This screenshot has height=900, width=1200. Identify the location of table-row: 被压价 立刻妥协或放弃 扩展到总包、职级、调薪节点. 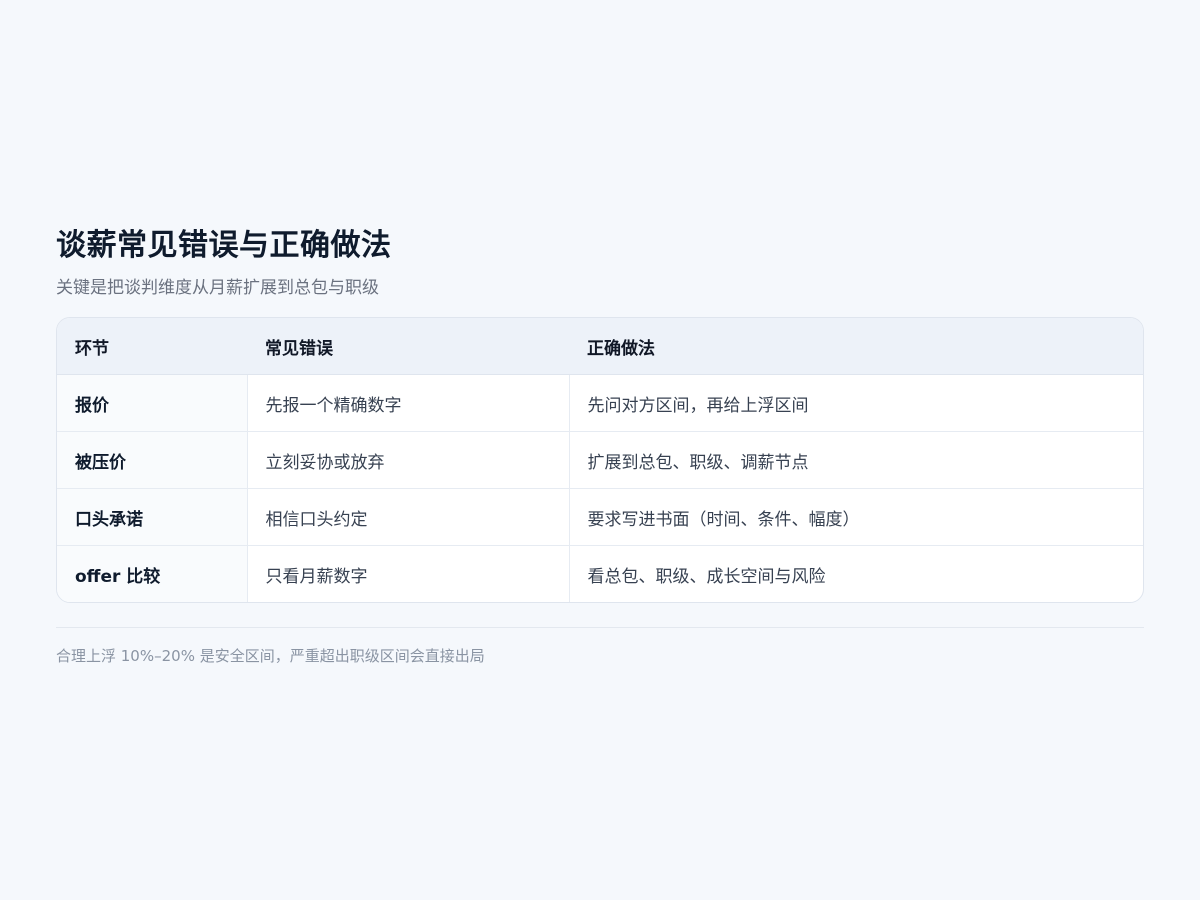
(600, 460).